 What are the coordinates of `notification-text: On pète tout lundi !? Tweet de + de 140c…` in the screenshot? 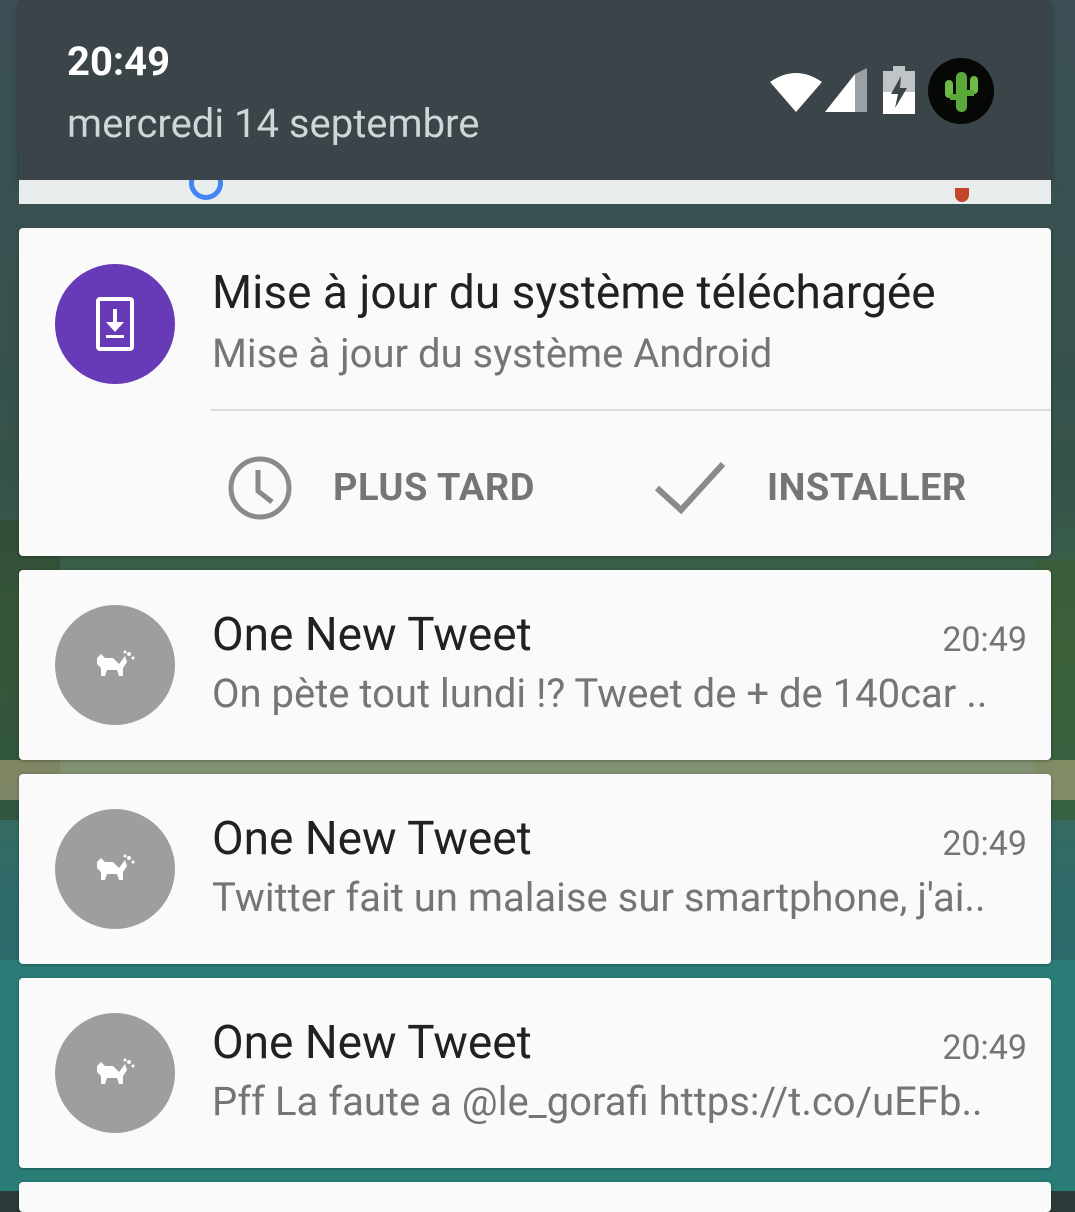 It's located at (600, 693).